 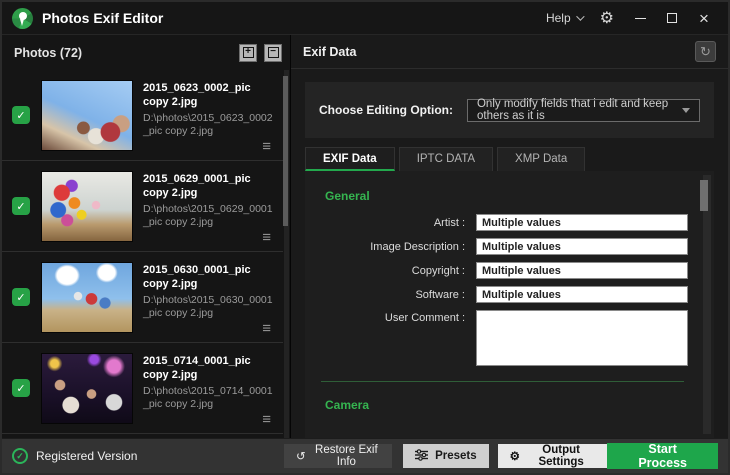 I want to click on field-label: Artist :, so click(x=449, y=222).